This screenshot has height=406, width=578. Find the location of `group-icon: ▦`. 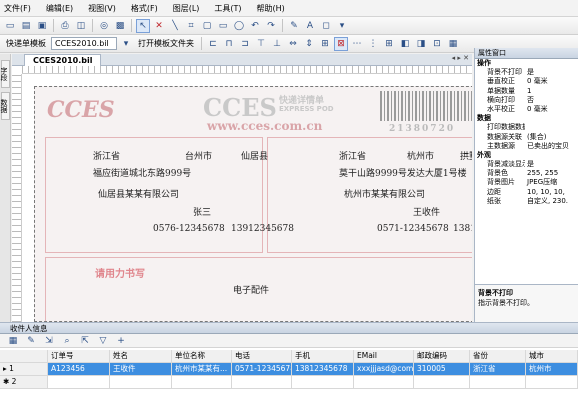

group-icon: ▦ is located at coordinates (453, 44).